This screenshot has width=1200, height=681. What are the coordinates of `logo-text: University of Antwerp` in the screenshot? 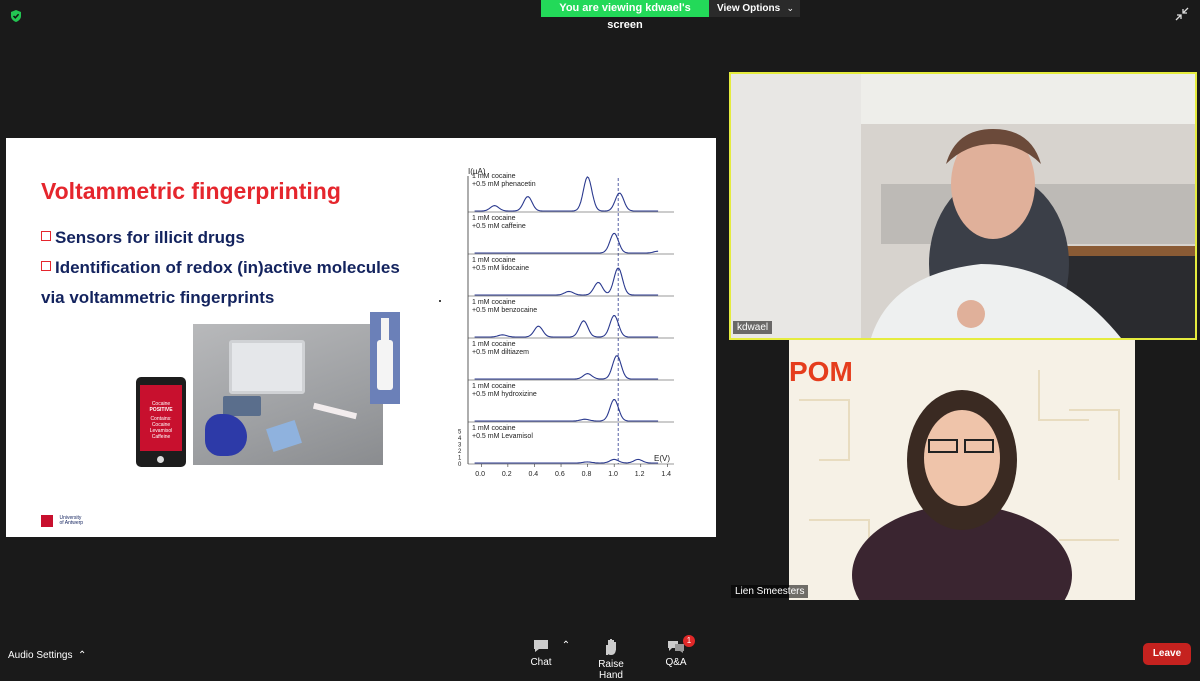 It's located at (71, 520).